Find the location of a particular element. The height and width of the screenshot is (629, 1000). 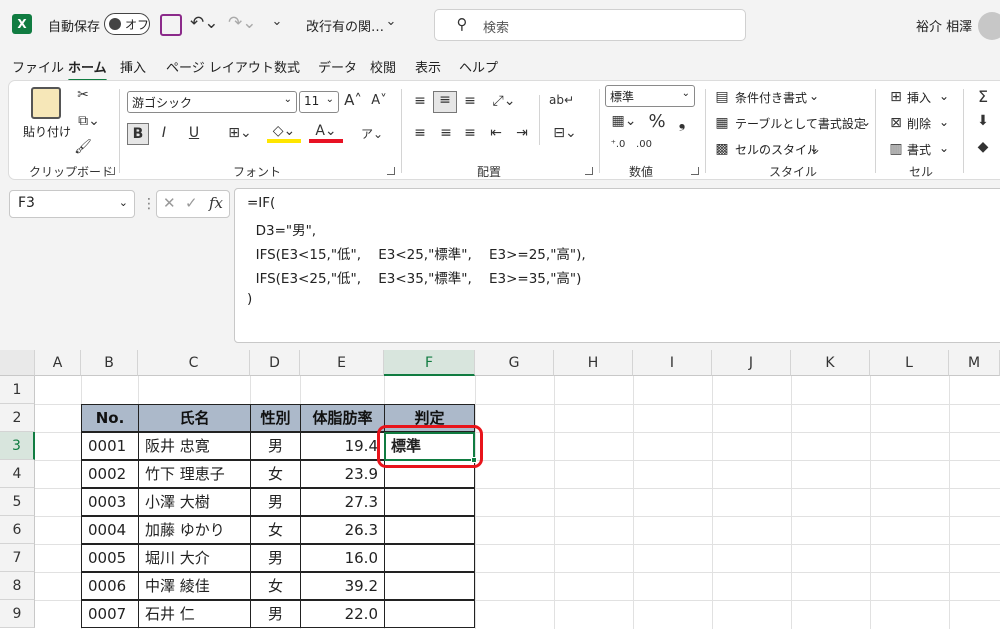

table-cell: 女 is located at coordinates (275, 474).